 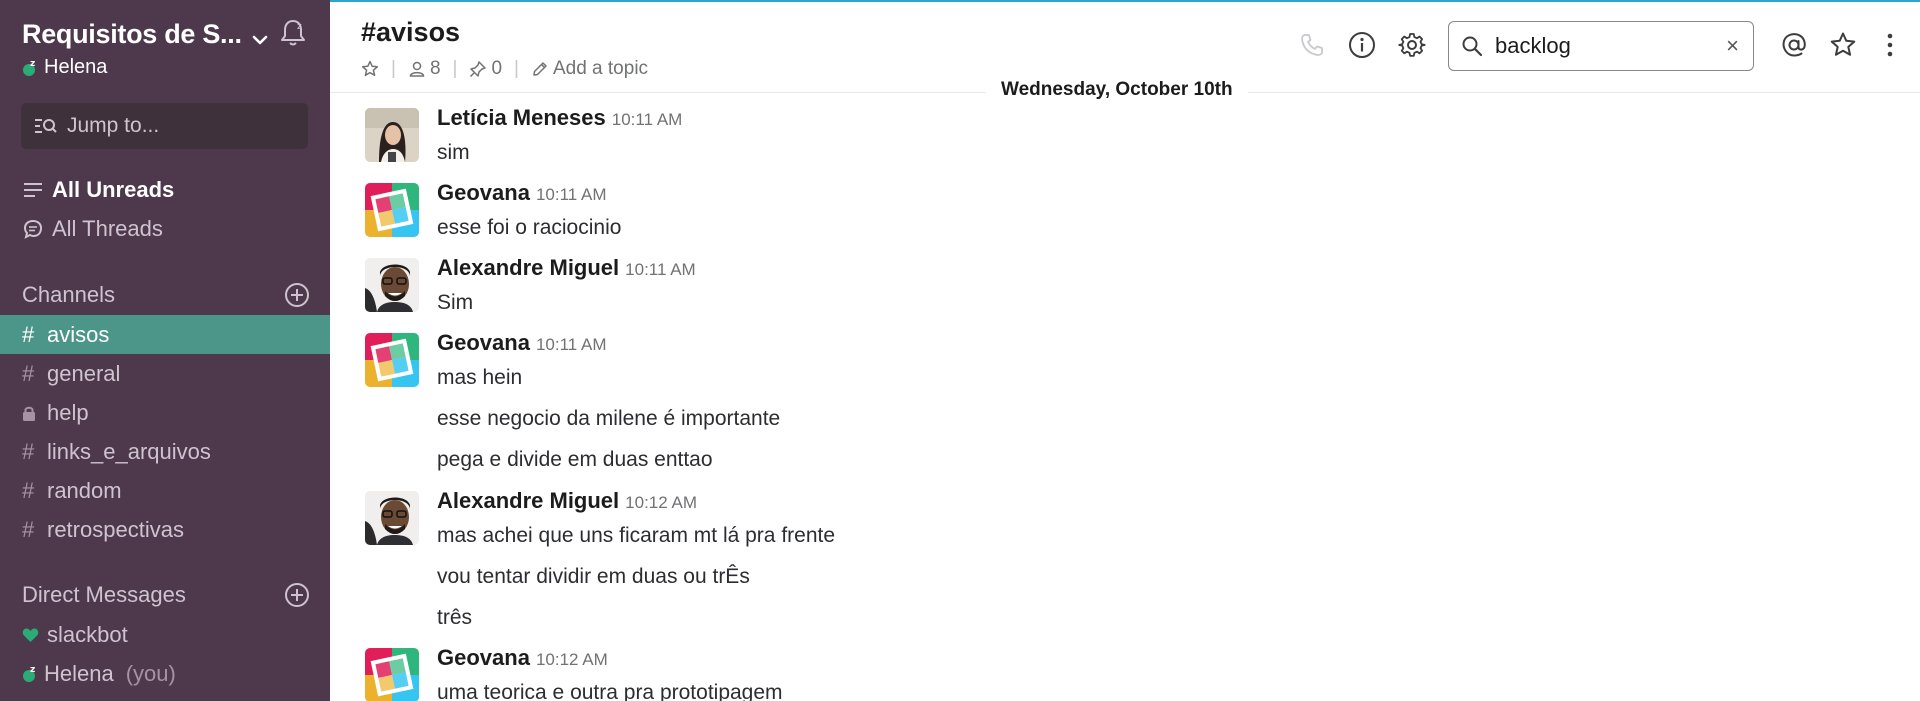 I want to click on sidebar-item-random: # random, so click(x=165, y=490).